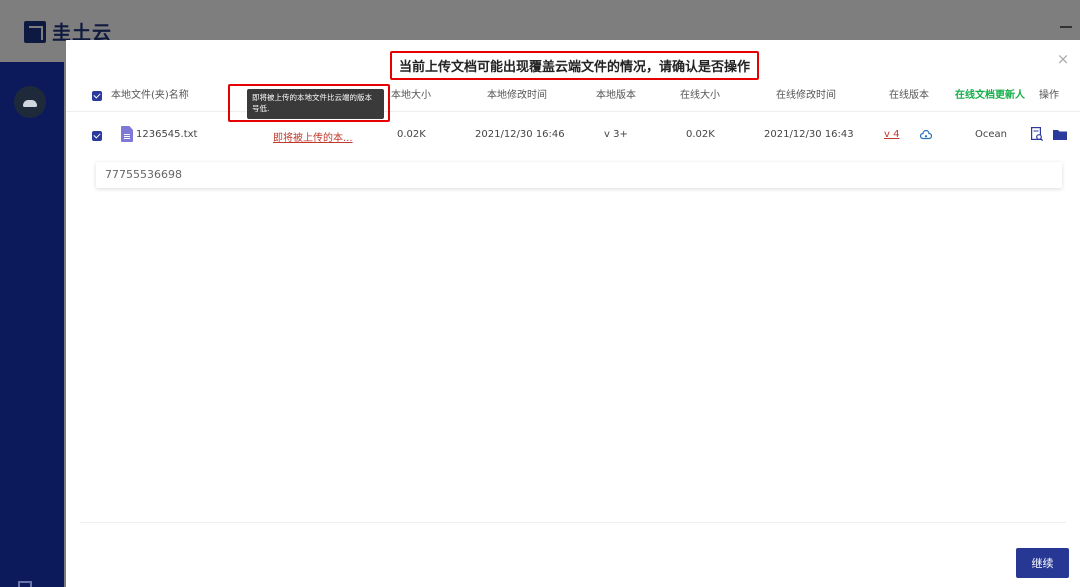  I want to click on sidebar-menu-icon, so click(25, 584).